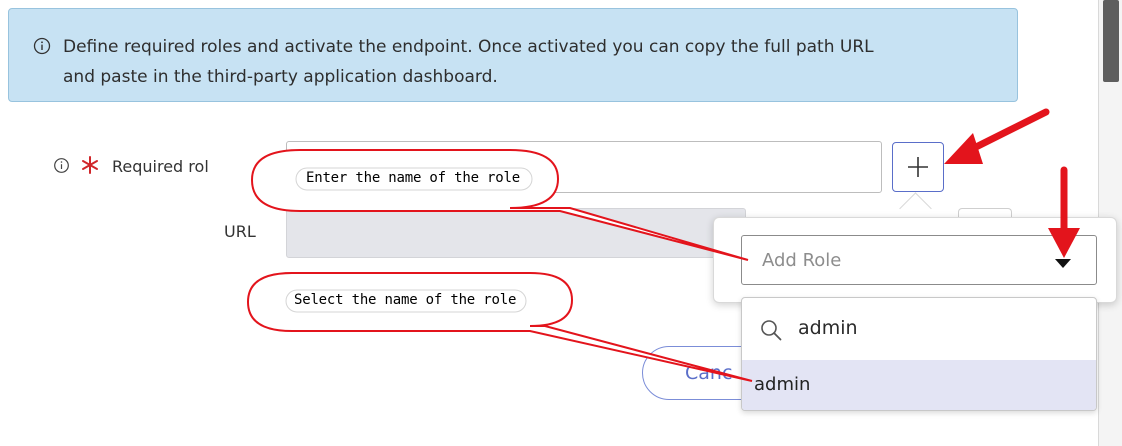 The height and width of the screenshot is (446, 1122). What do you see at coordinates (997, 136) in the screenshot?
I see `red-arrow-icon` at bounding box center [997, 136].